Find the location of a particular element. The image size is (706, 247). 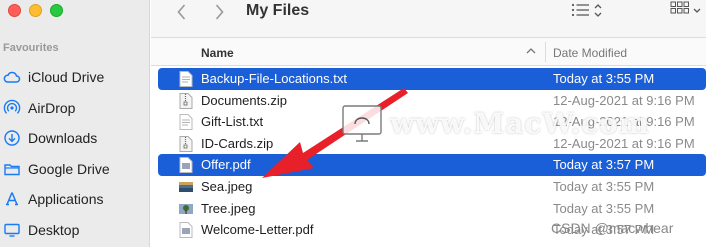

column-header-name: Name is located at coordinates (217, 53).